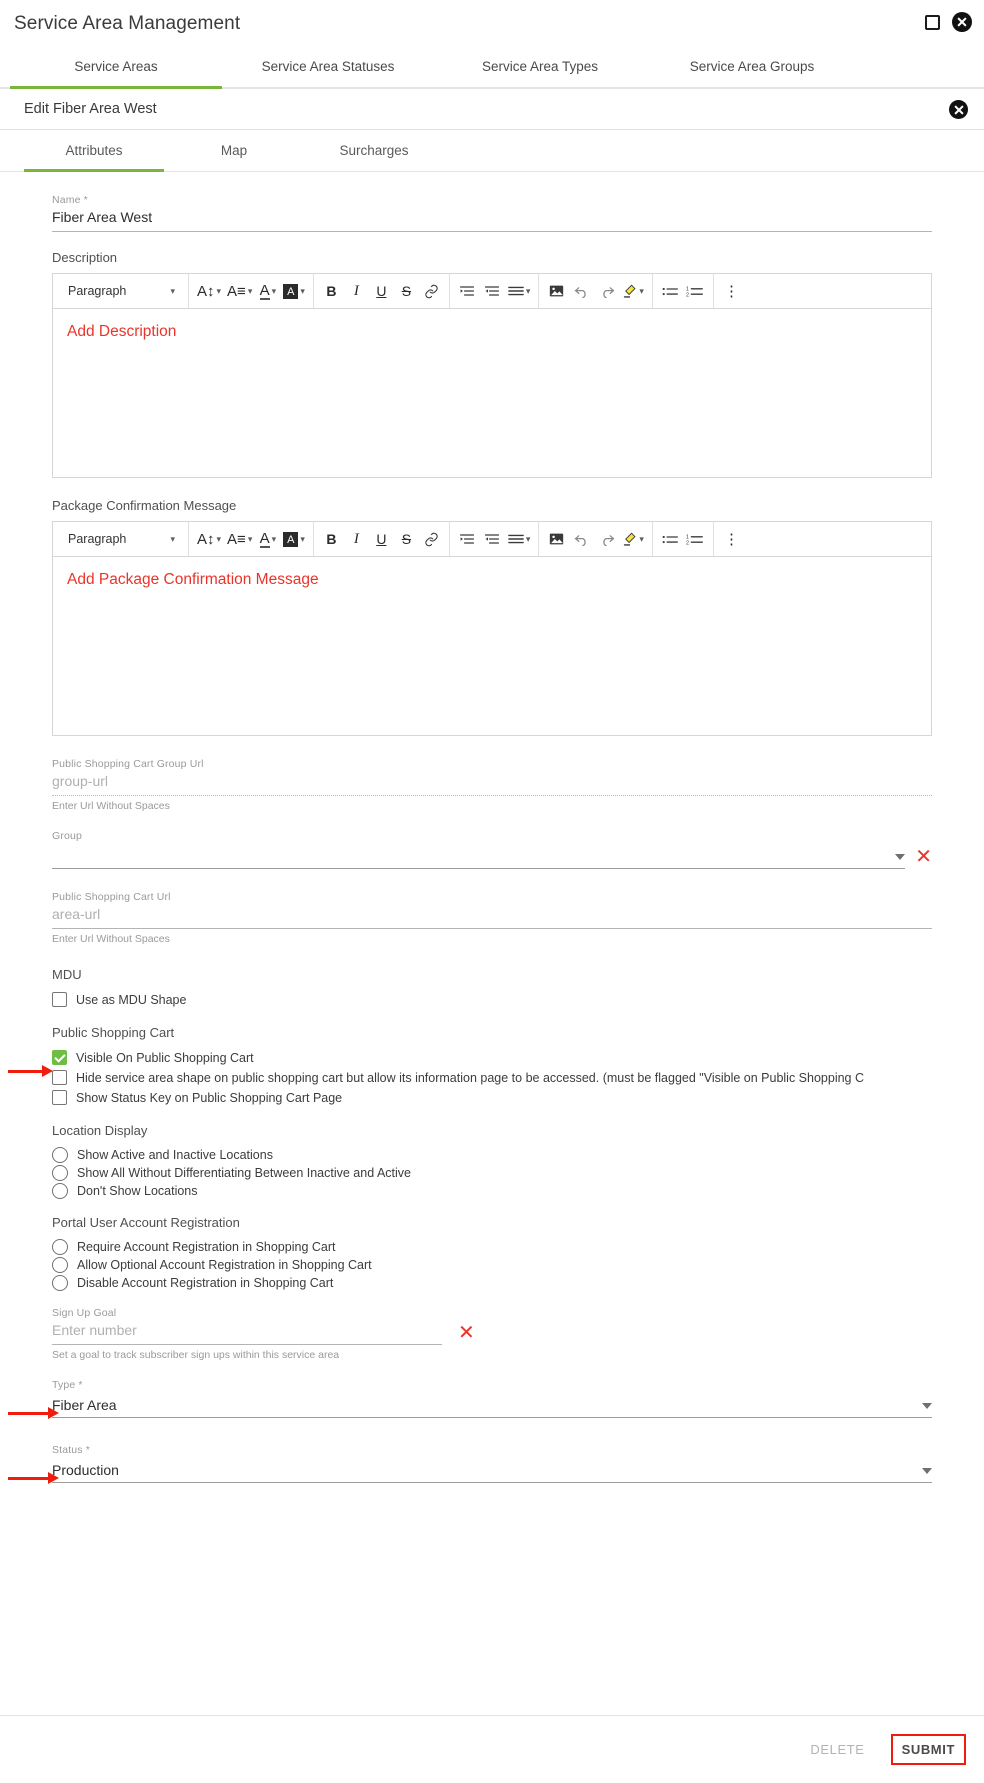 The image size is (984, 1783). What do you see at coordinates (59, 1057) in the screenshot?
I see `checkbox-visible-on-public-shopping-cart` at bounding box center [59, 1057].